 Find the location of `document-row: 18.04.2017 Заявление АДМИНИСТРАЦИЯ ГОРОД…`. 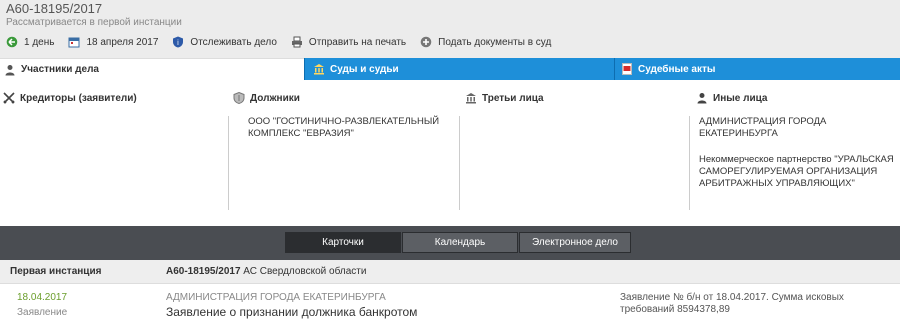

document-row: 18.04.2017 Заявление АДМИНИСТРАЦИЯ ГОРОД… is located at coordinates (450, 303).